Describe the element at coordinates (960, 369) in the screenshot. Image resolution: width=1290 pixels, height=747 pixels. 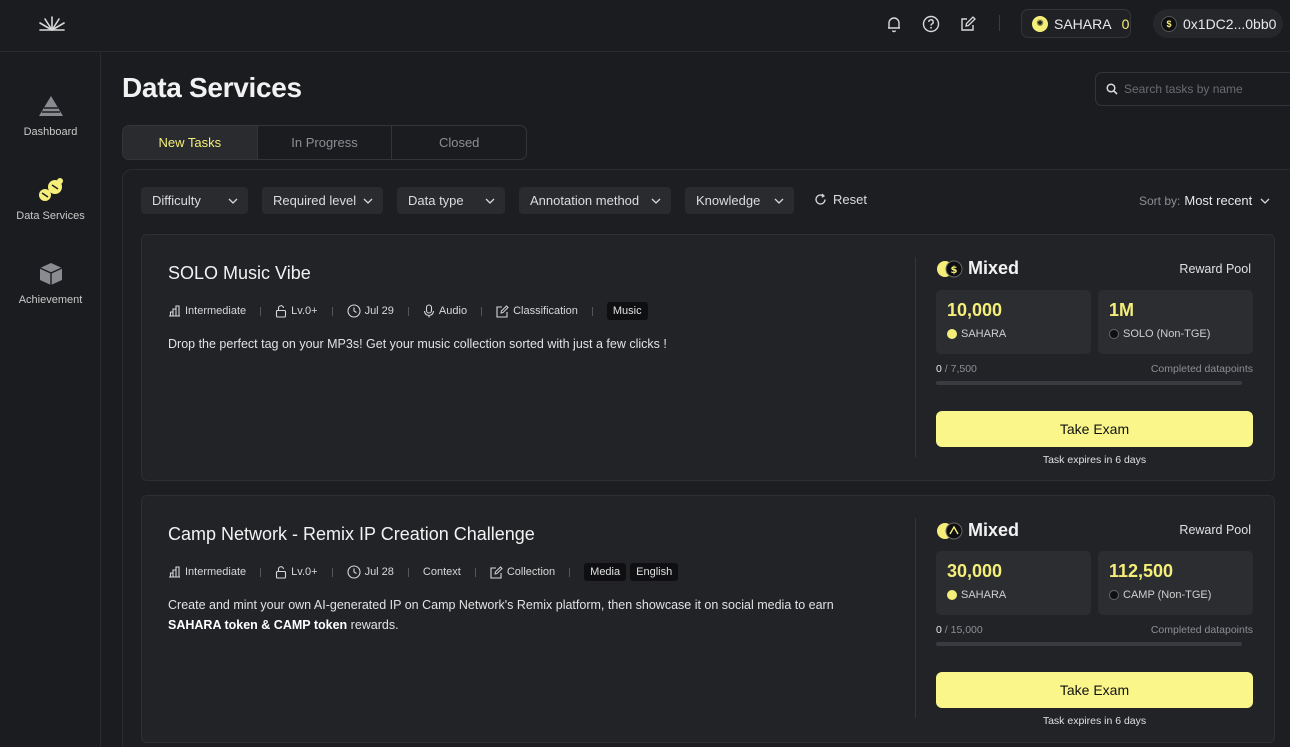
I see `progress-total: / 7,500` at that location.